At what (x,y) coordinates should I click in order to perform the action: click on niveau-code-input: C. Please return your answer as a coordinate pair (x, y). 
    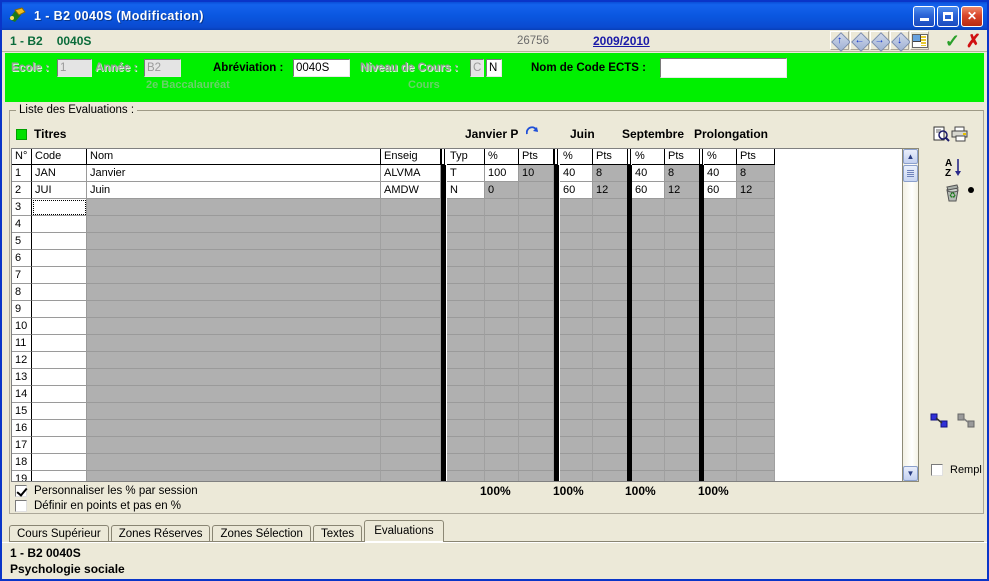
    Looking at the image, I should click on (477, 68).